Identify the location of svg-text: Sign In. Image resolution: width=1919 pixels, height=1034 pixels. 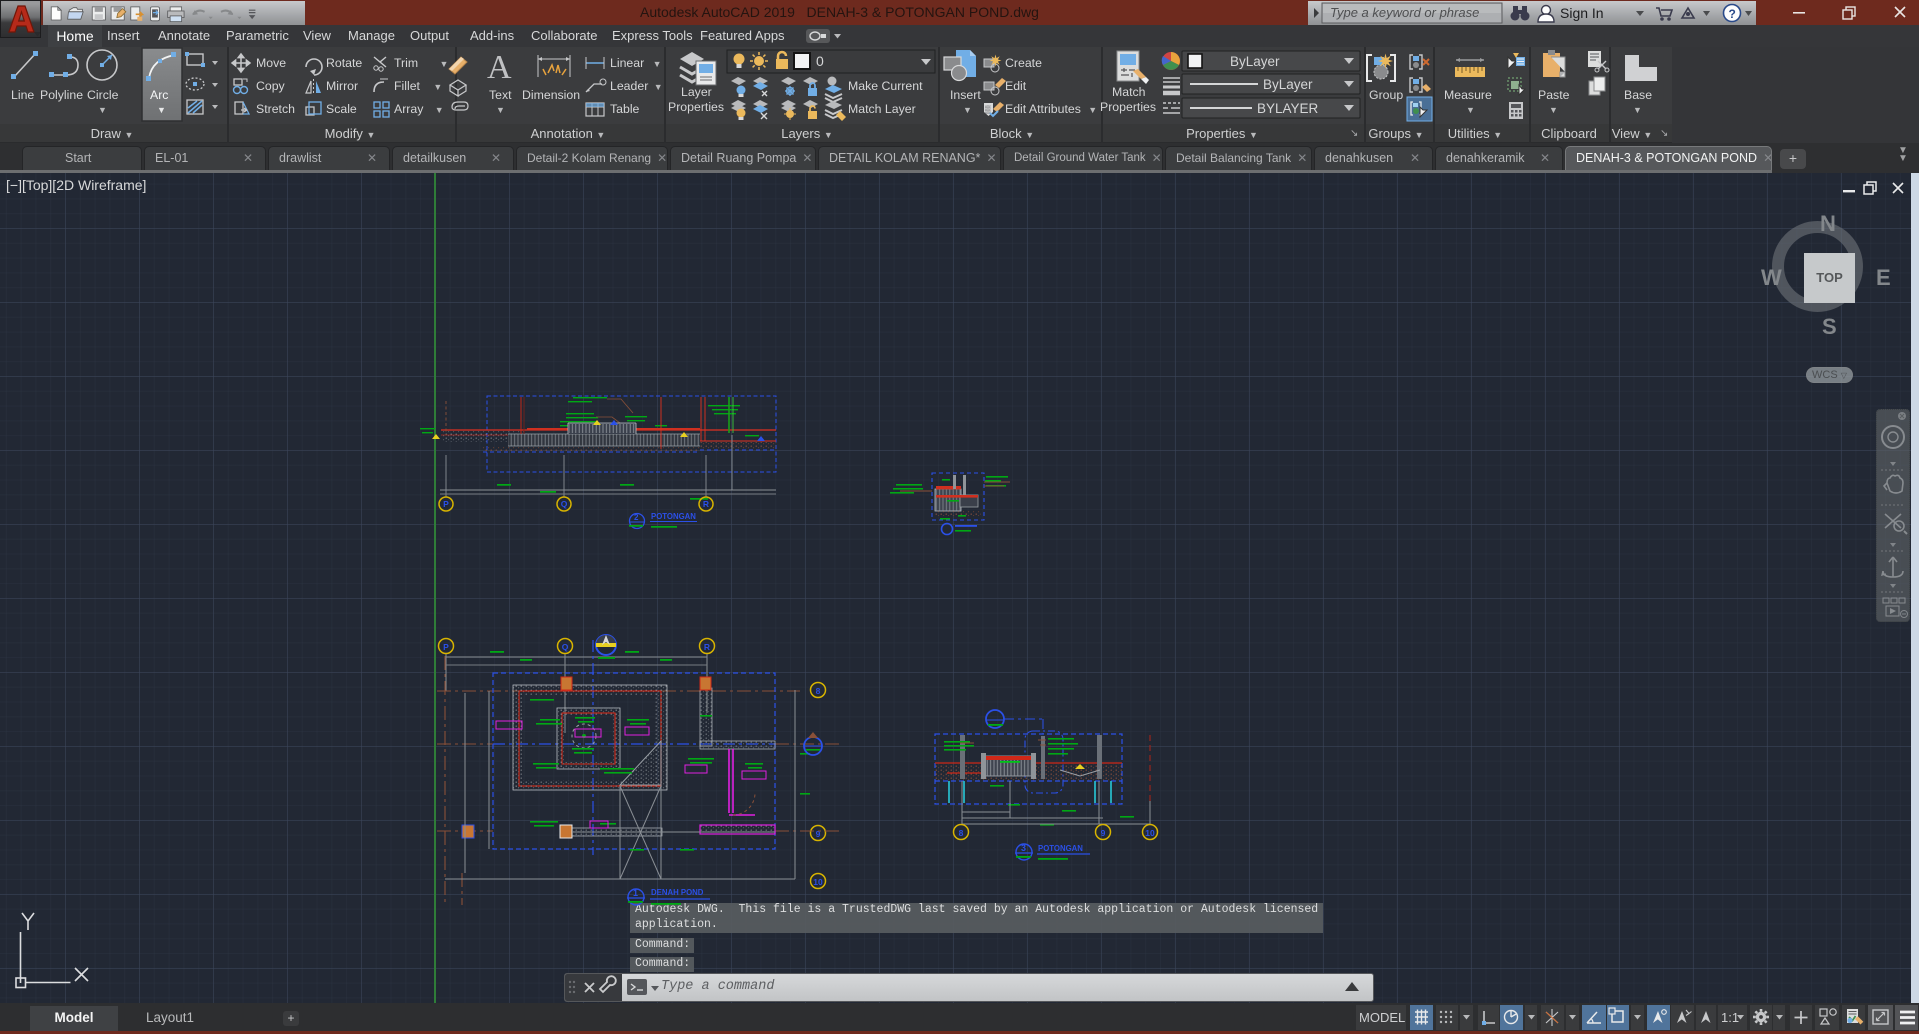
(1582, 13).